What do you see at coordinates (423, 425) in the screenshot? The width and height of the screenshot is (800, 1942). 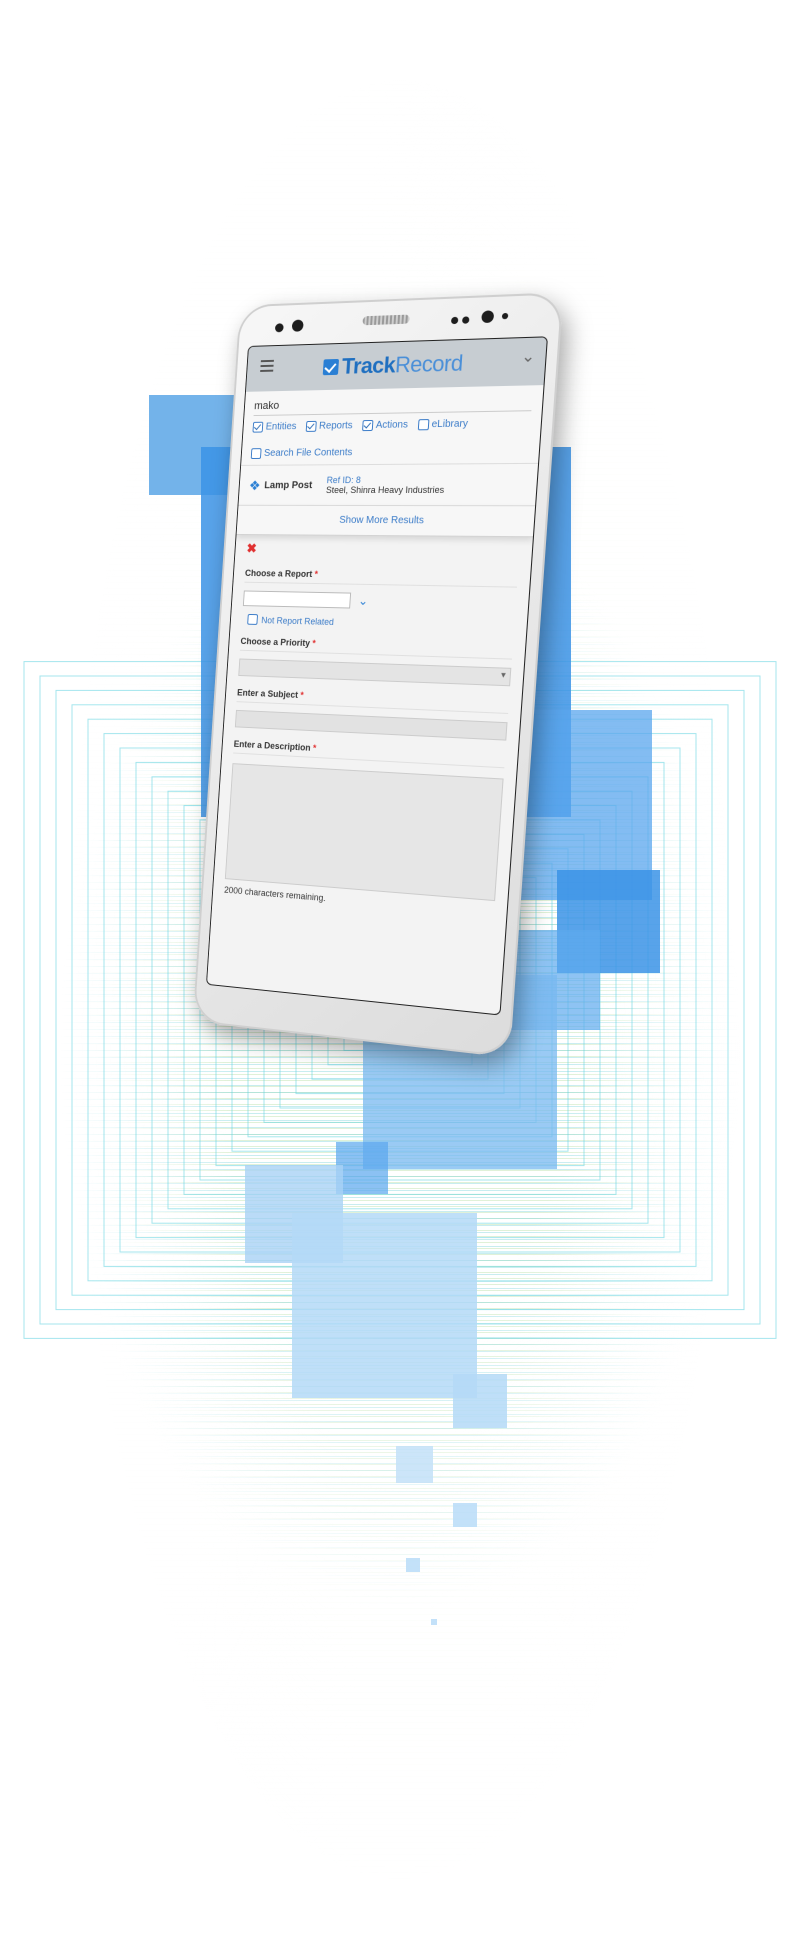 I see `checkbox-elibrary` at bounding box center [423, 425].